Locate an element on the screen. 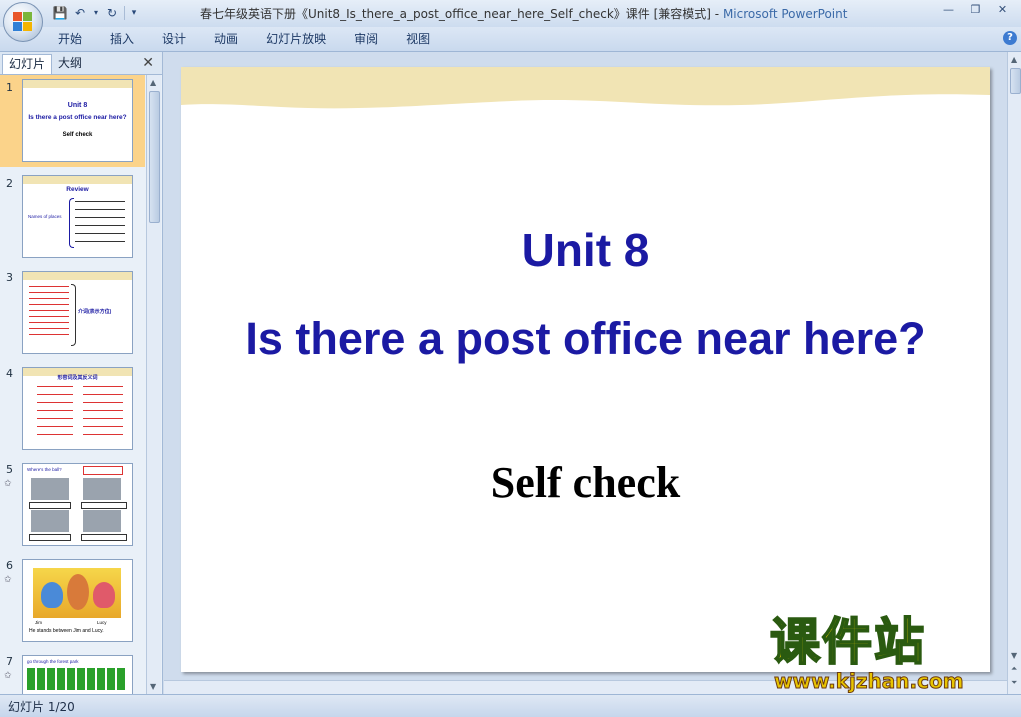 This screenshot has height=717, width=1021. office-button is located at coordinates (23, 22).